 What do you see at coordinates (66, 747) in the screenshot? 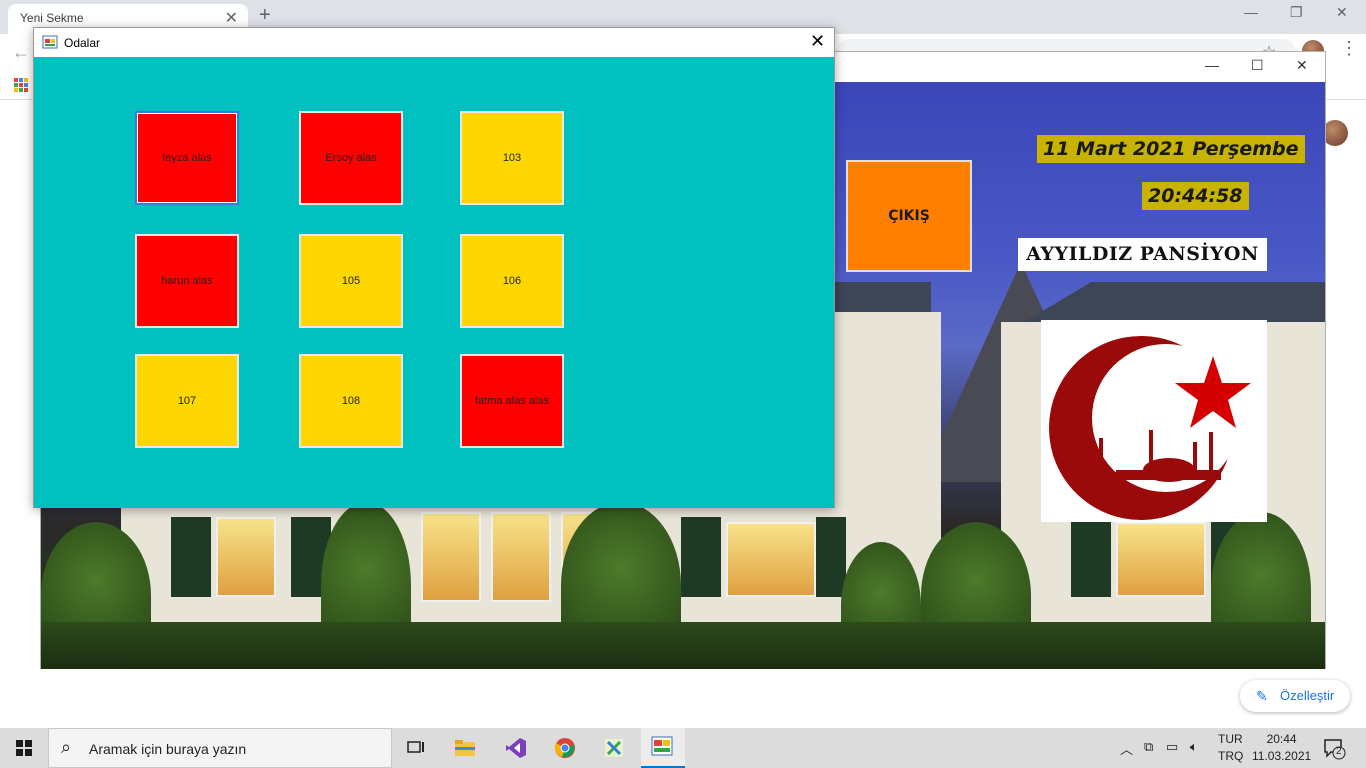
I see `search-icon: ⌕` at bounding box center [66, 747].